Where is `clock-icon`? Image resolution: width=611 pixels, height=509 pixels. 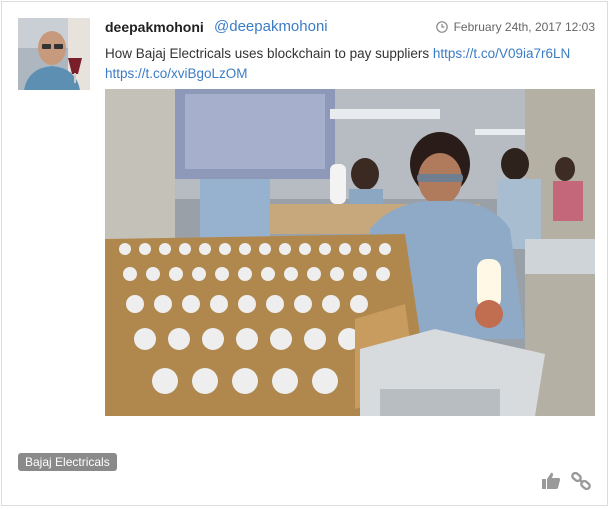 clock-icon is located at coordinates (441, 27).